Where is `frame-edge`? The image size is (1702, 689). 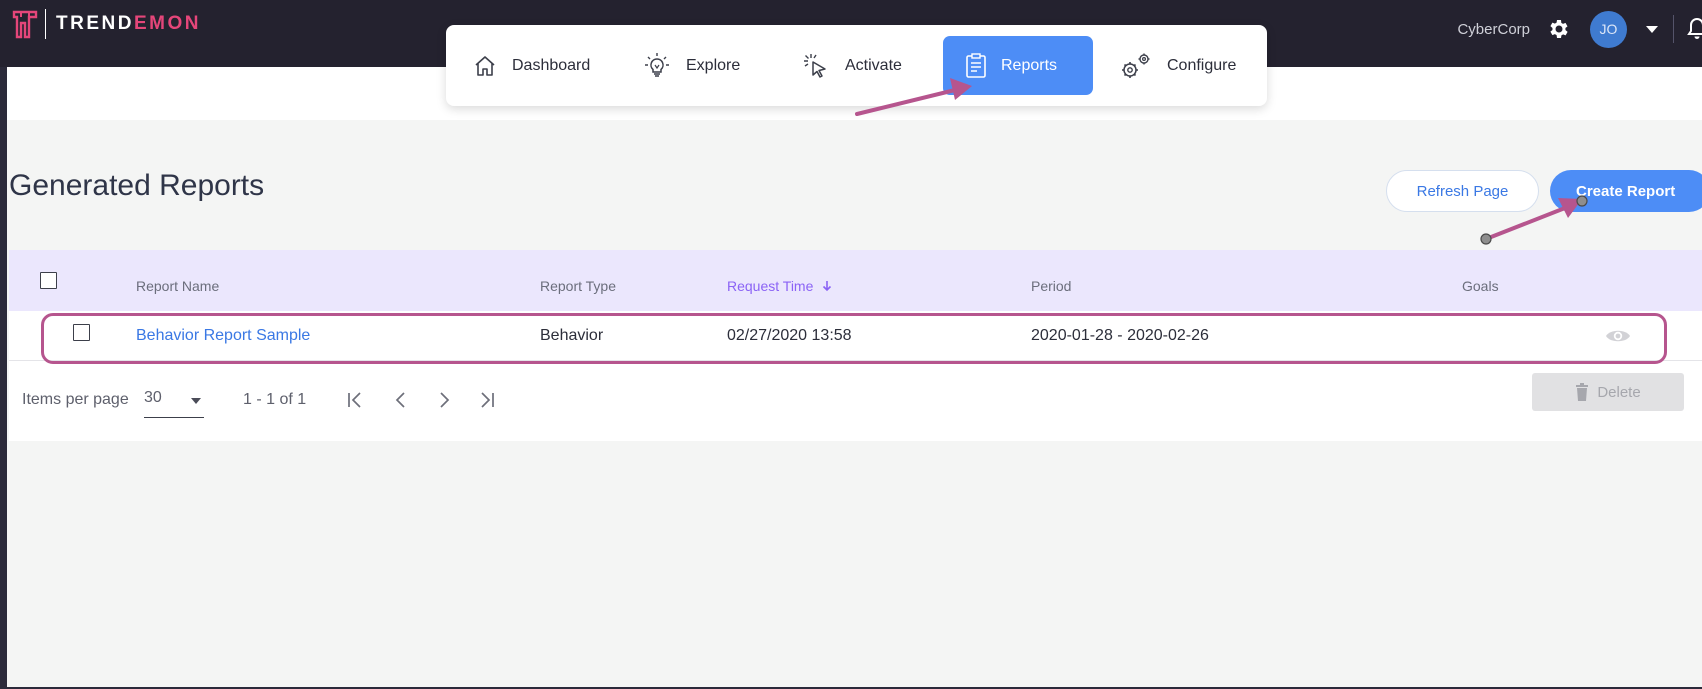
frame-edge is located at coordinates (3, 378).